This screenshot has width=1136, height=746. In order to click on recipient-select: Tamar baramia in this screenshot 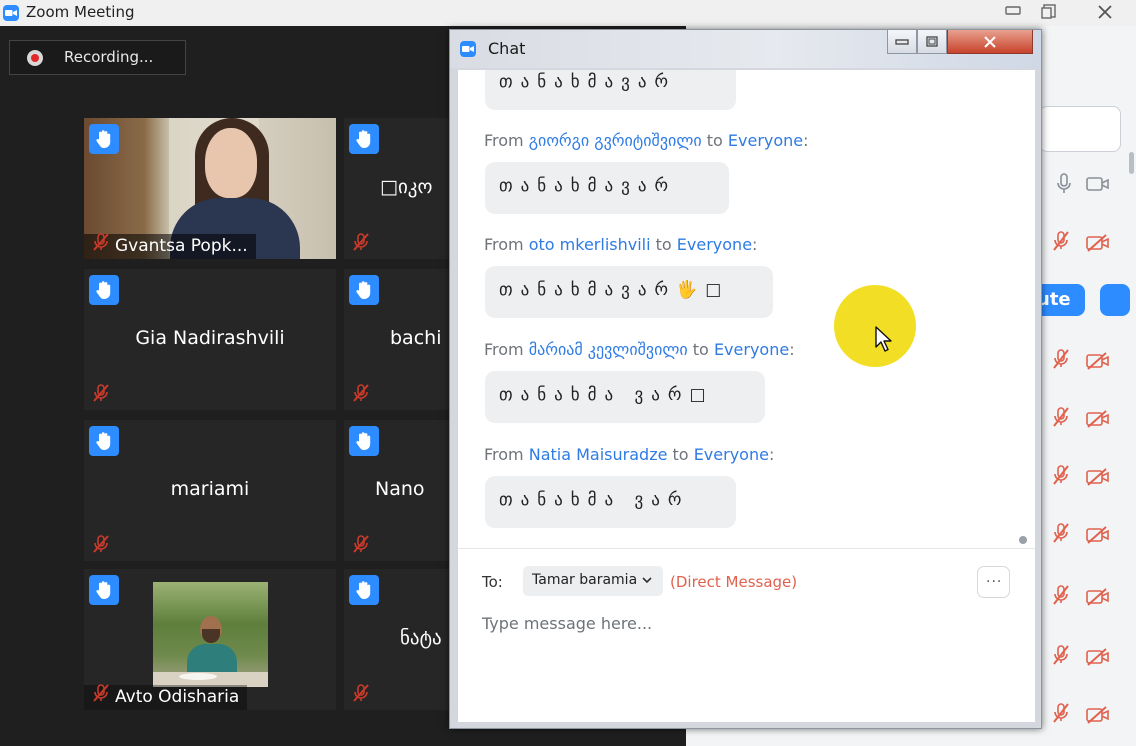, I will do `click(593, 581)`.